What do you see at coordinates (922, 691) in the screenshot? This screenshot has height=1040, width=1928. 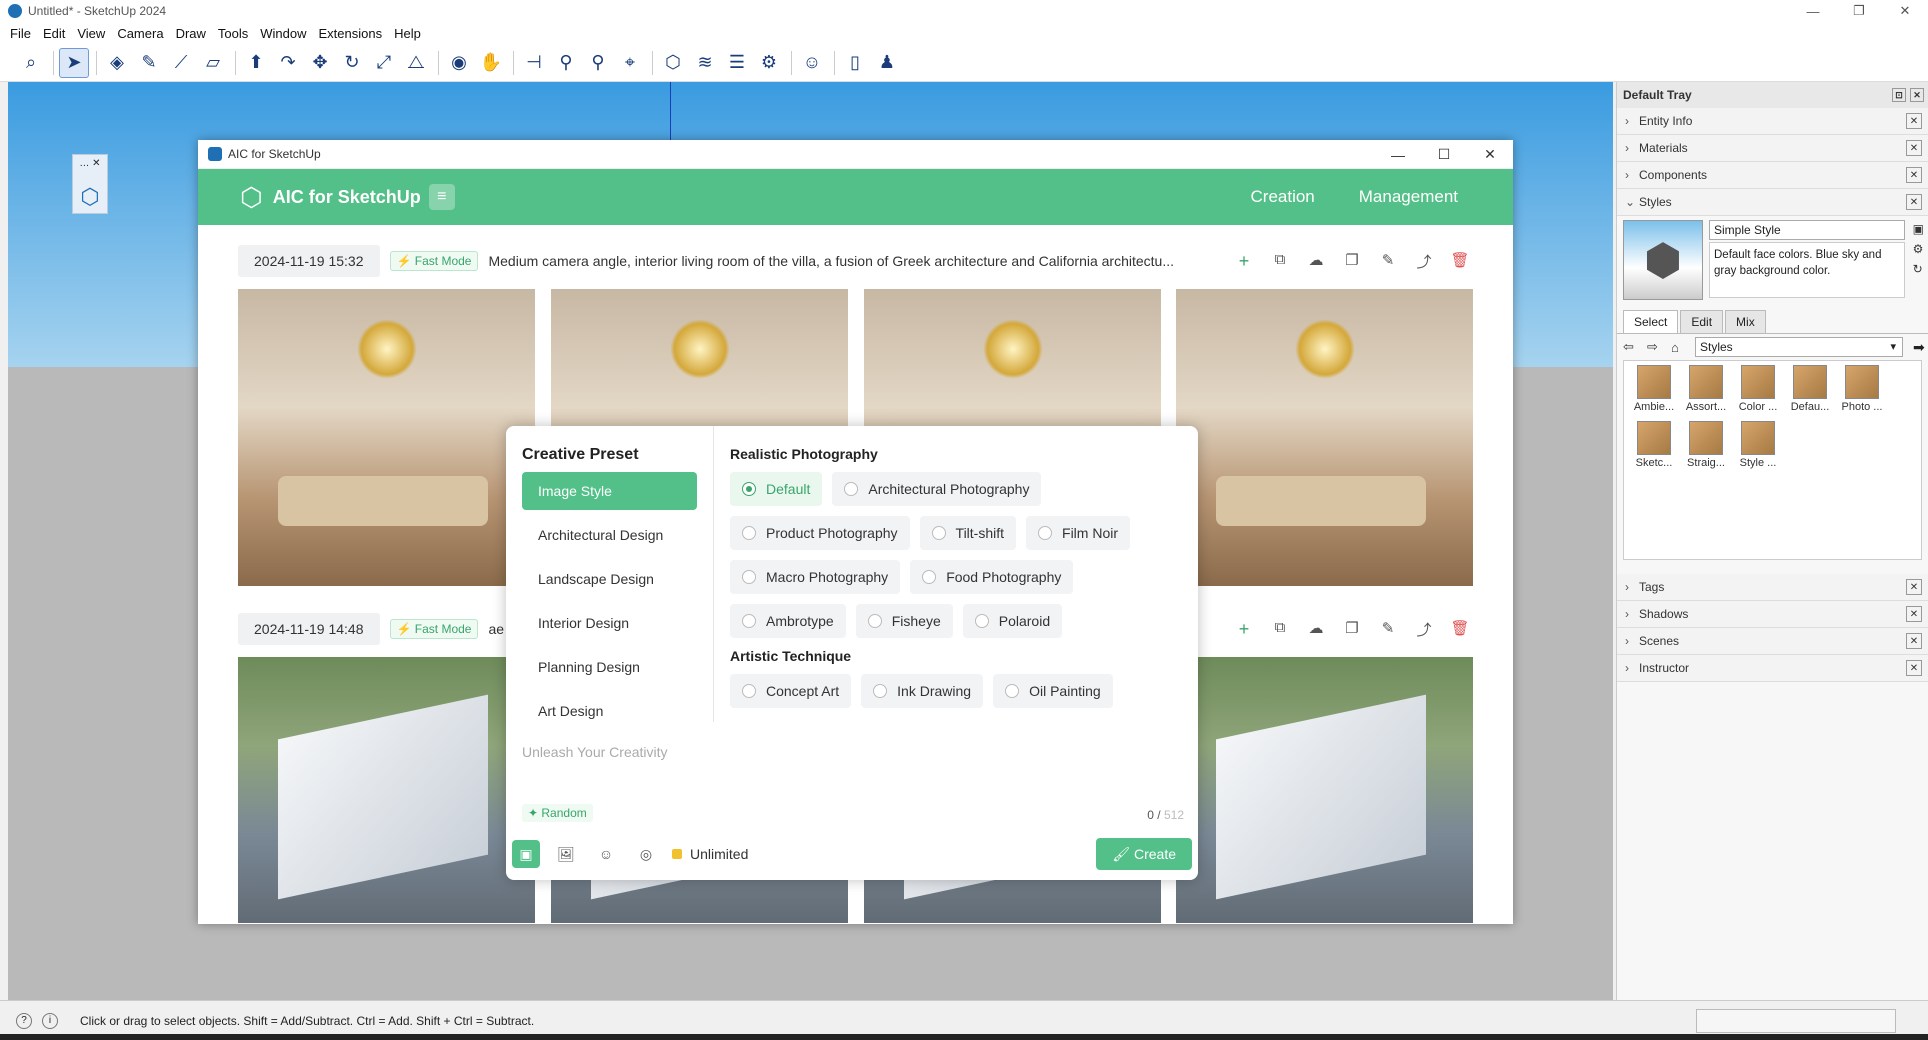 I see `option-chip: Ink Drawing` at bounding box center [922, 691].